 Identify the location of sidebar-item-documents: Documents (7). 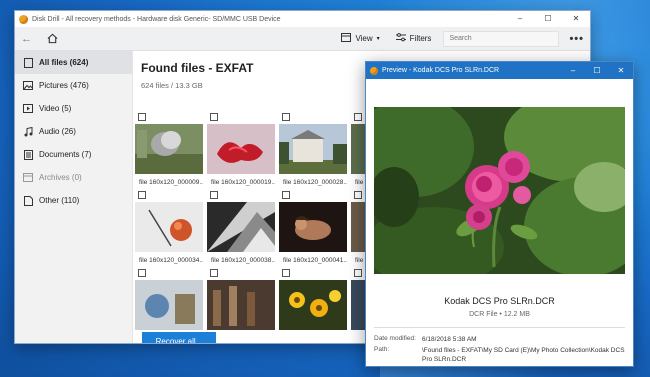
(73, 154).